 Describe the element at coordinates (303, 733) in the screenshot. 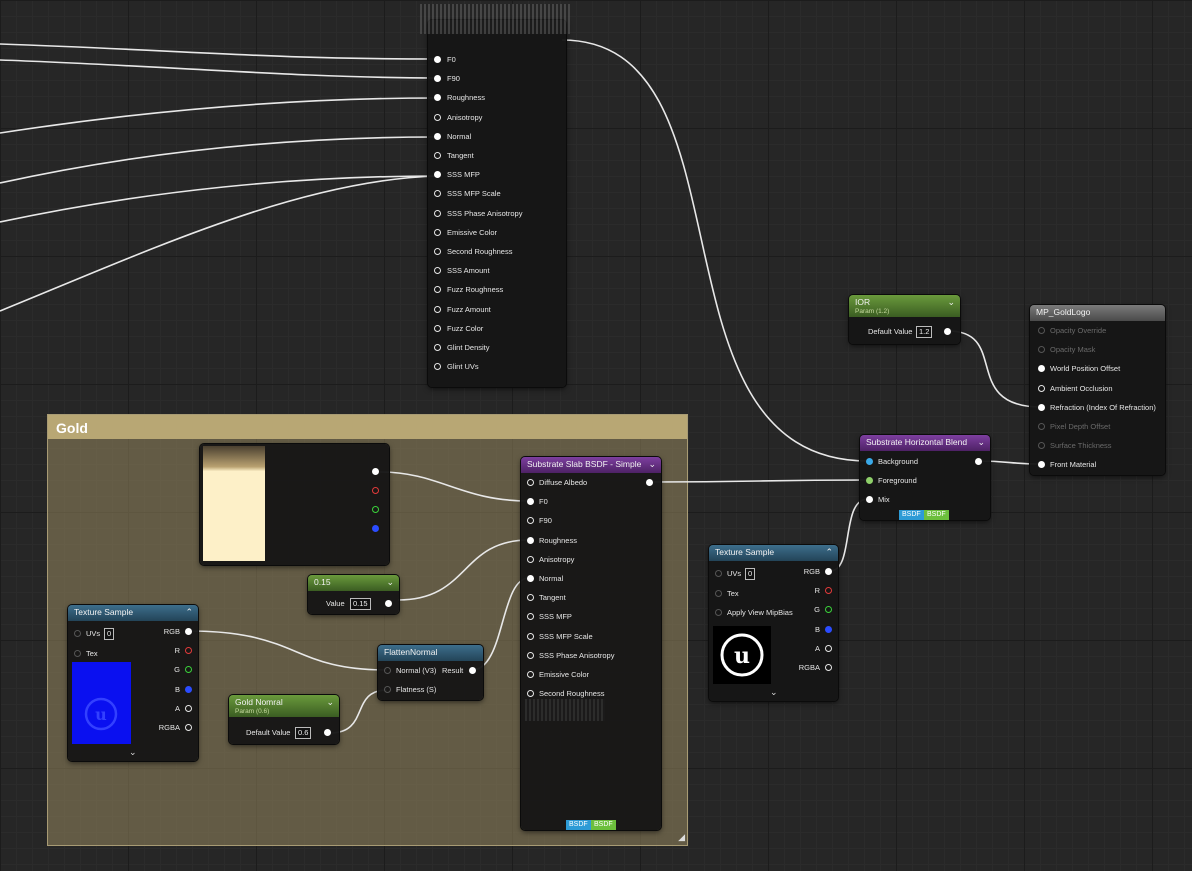

I see `default-value-input: 0.6` at that location.